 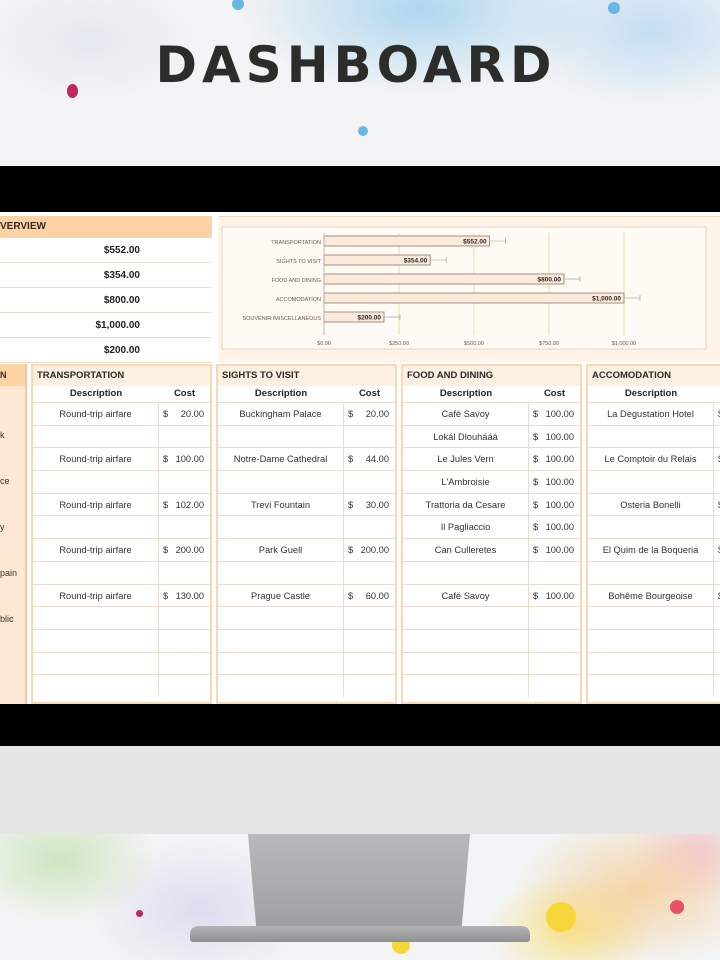 I want to click on table-row: Round-trip airfare $130.00, so click(x=121, y=595).